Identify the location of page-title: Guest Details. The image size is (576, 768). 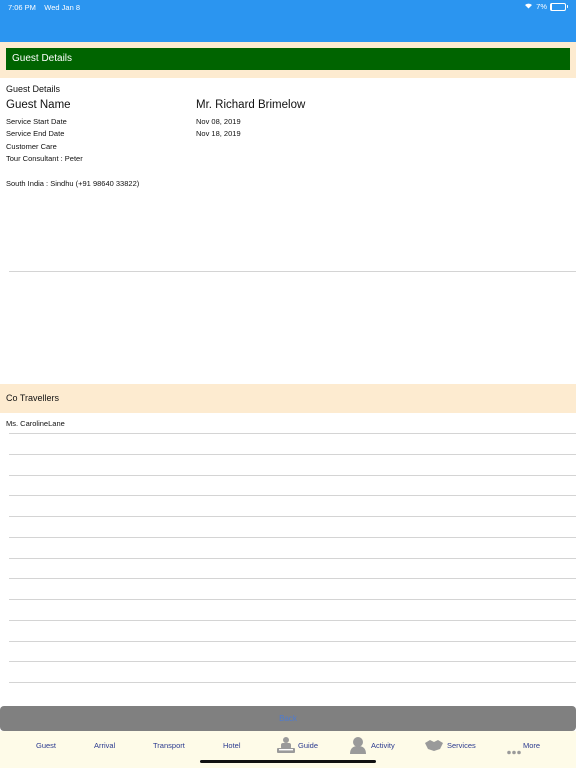
(288, 59).